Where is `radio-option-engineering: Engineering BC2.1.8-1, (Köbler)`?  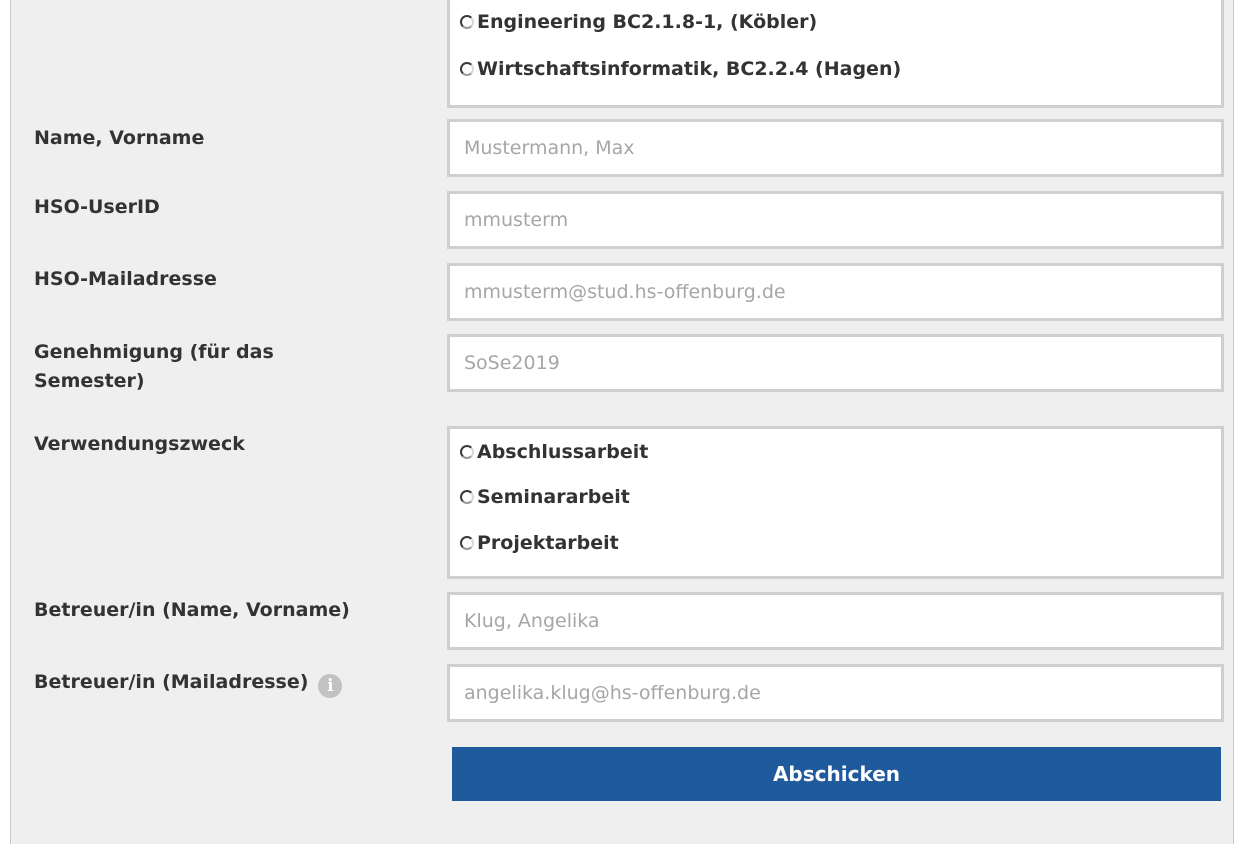 radio-option-engineering: Engineering BC2.1.8-1, (Köbler) is located at coordinates (638, 22).